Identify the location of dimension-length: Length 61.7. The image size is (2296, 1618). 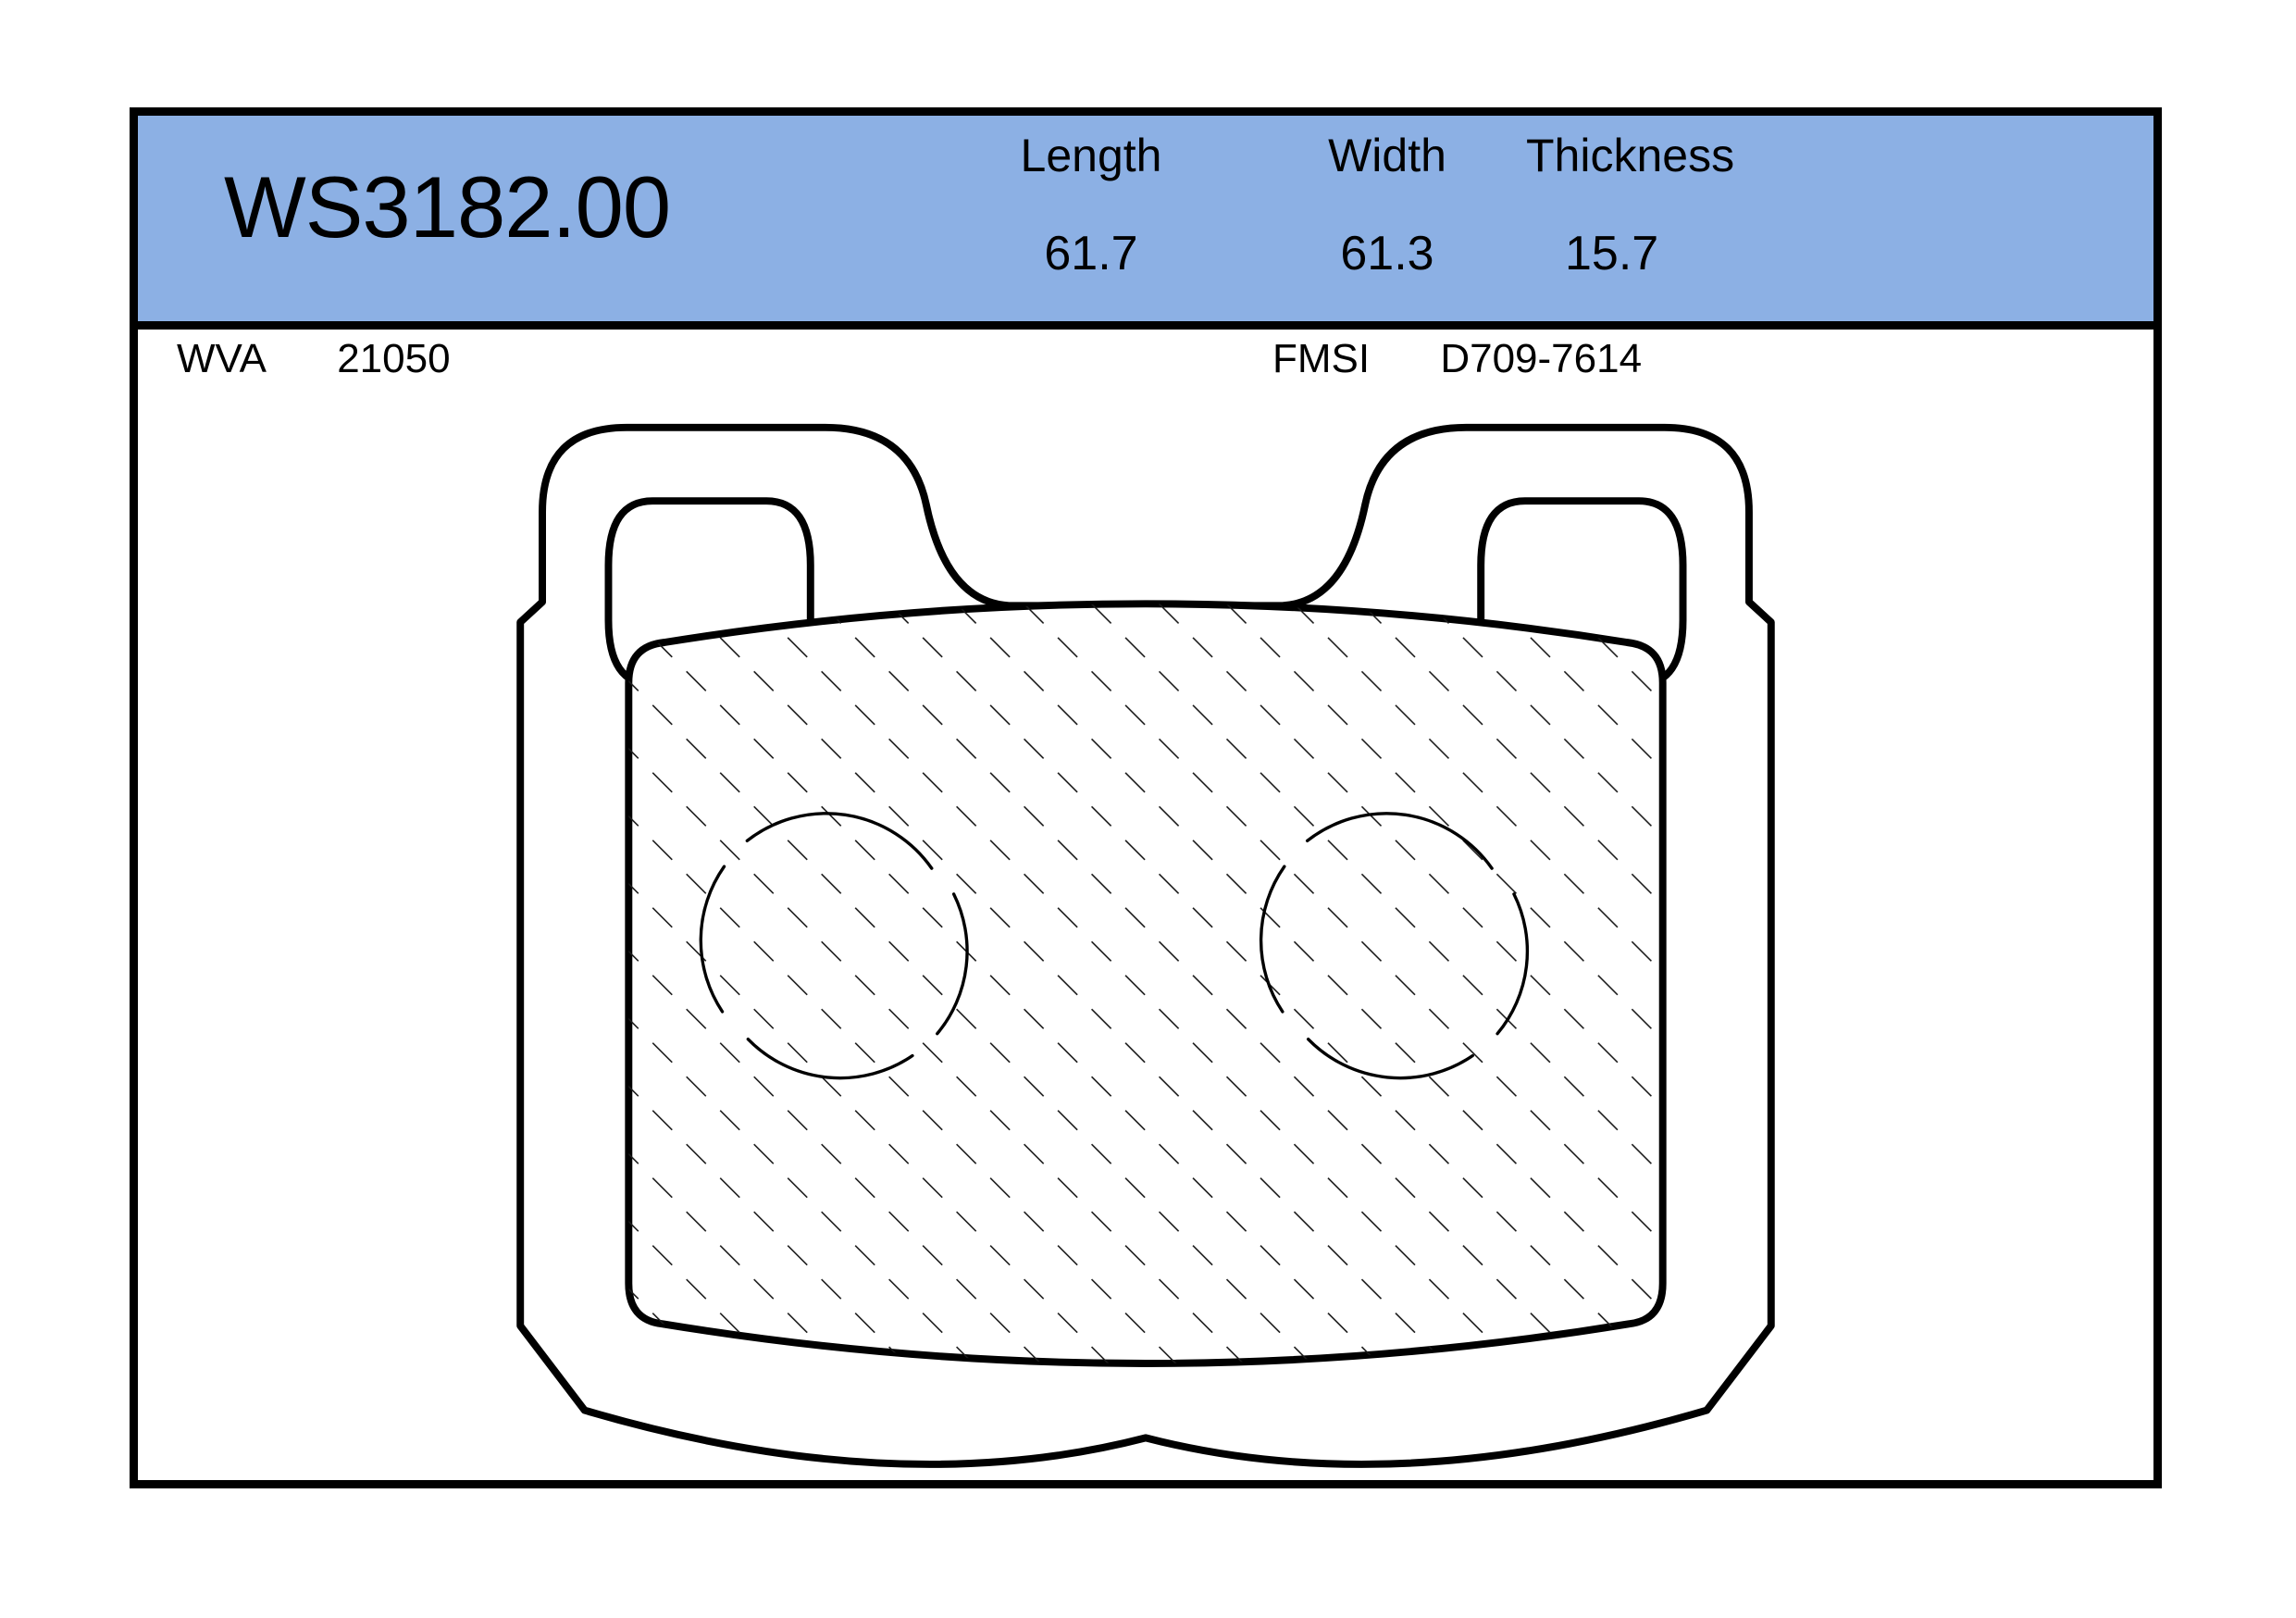
(1091, 205).